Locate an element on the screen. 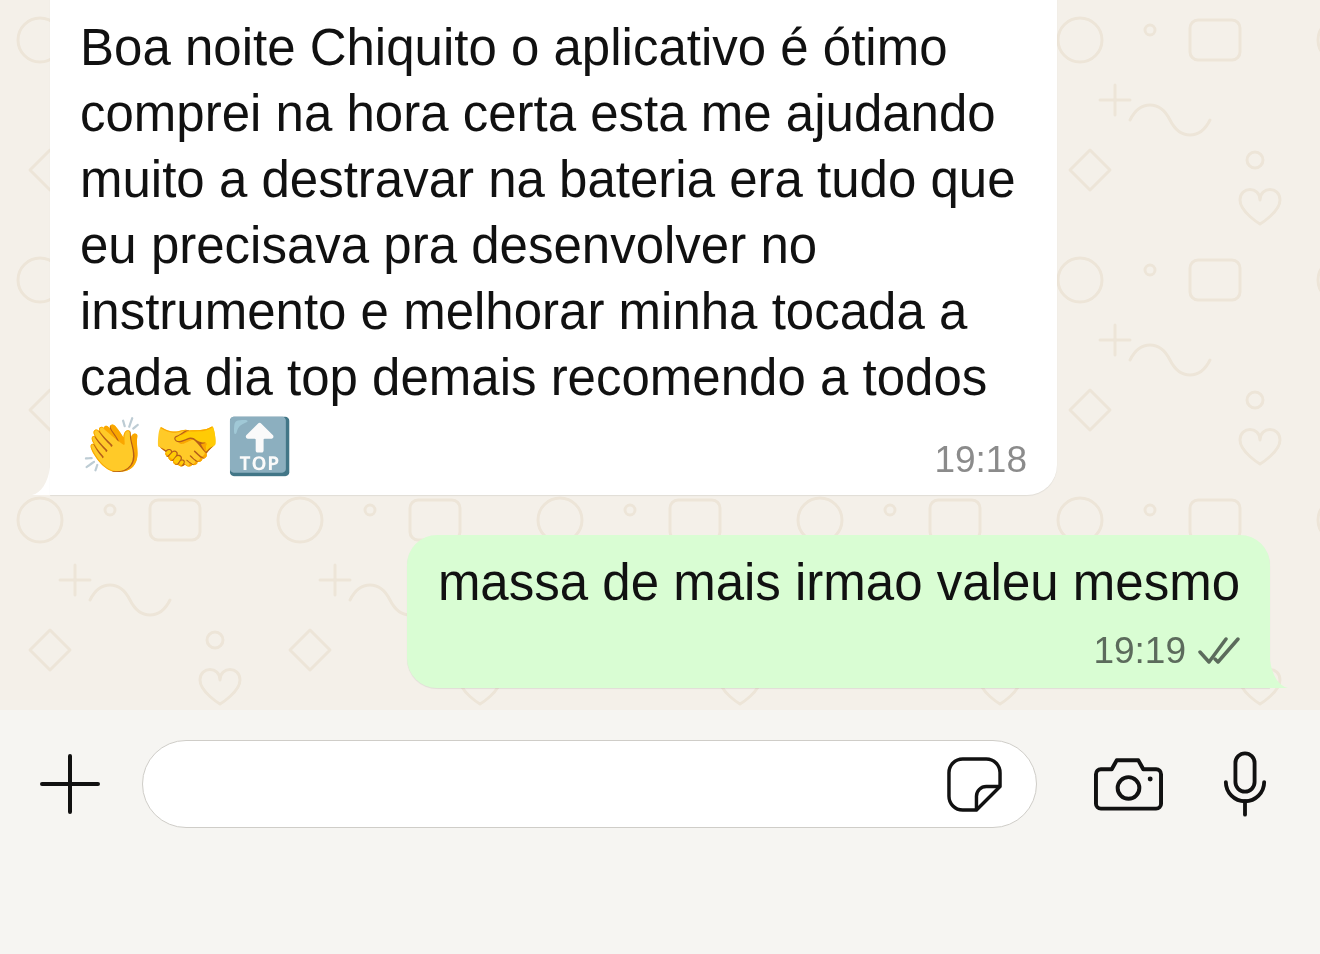  microphone-icon is located at coordinates (1245, 784).